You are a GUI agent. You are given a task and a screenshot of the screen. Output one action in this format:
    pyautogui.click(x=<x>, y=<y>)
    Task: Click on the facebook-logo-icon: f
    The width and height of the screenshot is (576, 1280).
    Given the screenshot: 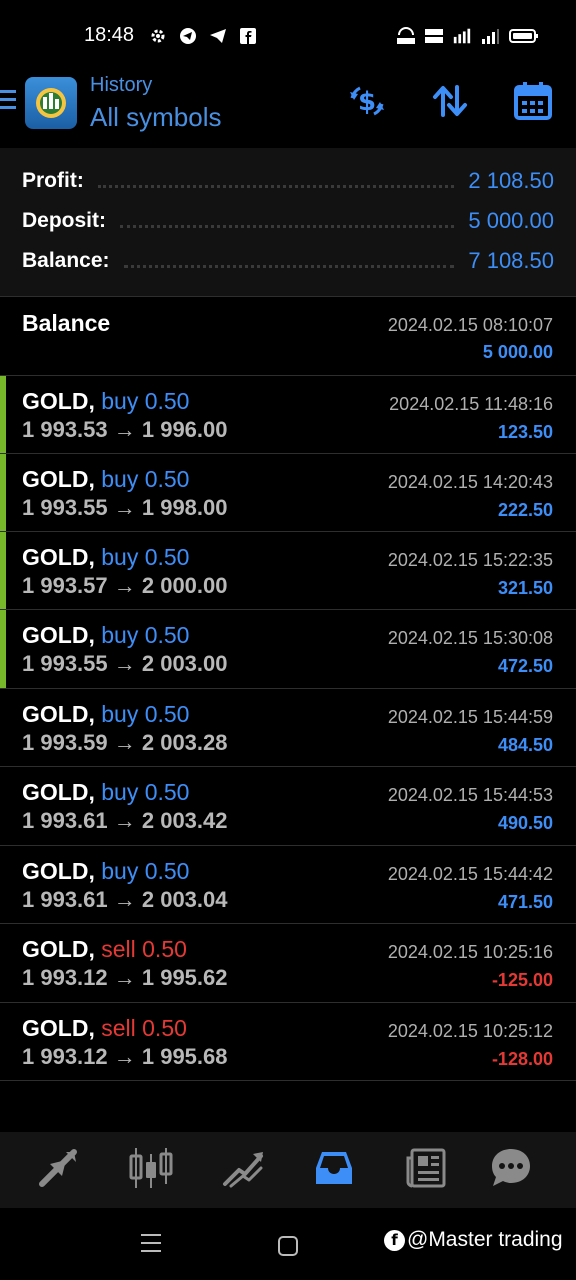 What is the action you would take?
    pyautogui.click(x=394, y=1240)
    